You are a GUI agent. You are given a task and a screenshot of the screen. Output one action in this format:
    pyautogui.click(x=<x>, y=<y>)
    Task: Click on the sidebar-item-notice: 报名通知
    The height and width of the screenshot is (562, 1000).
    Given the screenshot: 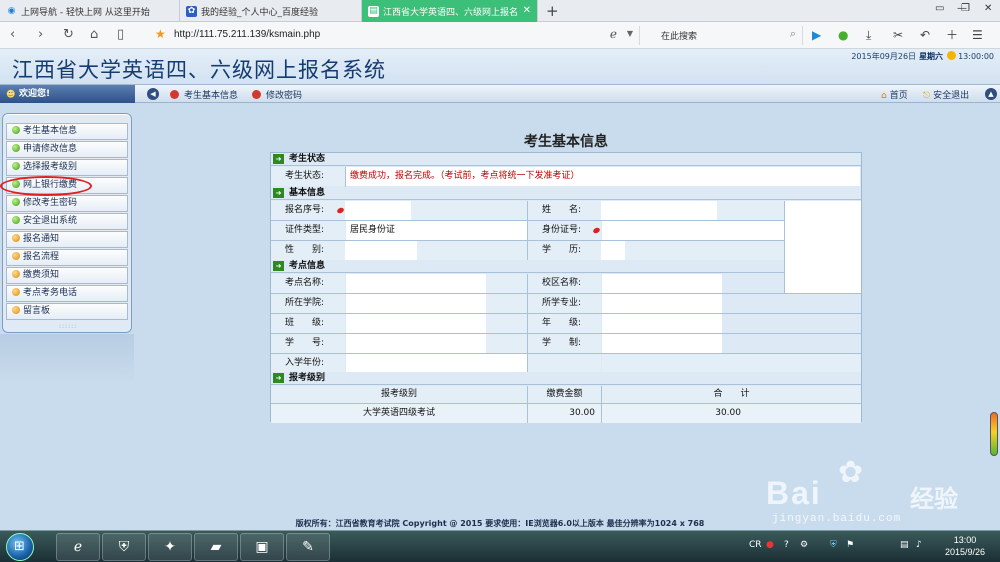 What is the action you would take?
    pyautogui.click(x=67, y=239)
    